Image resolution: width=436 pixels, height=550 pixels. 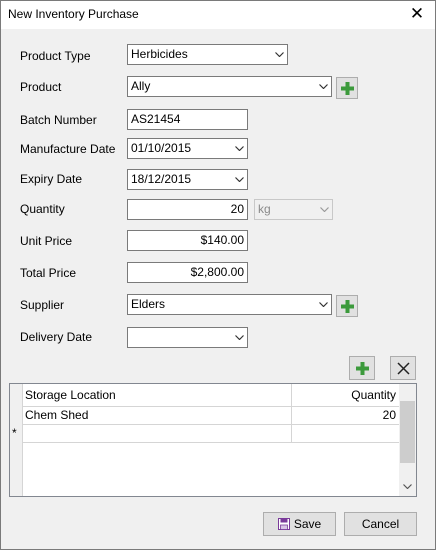 What do you see at coordinates (56, 415) in the screenshot?
I see `table-row-location: Chem Shed` at bounding box center [56, 415].